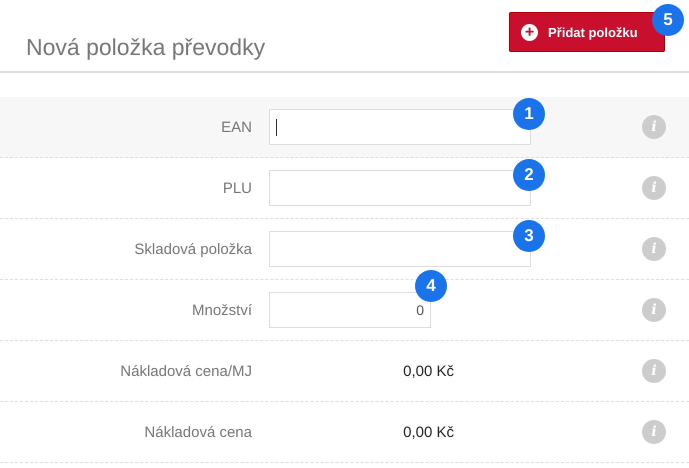  I want to click on field-label: EAN, so click(236, 127).